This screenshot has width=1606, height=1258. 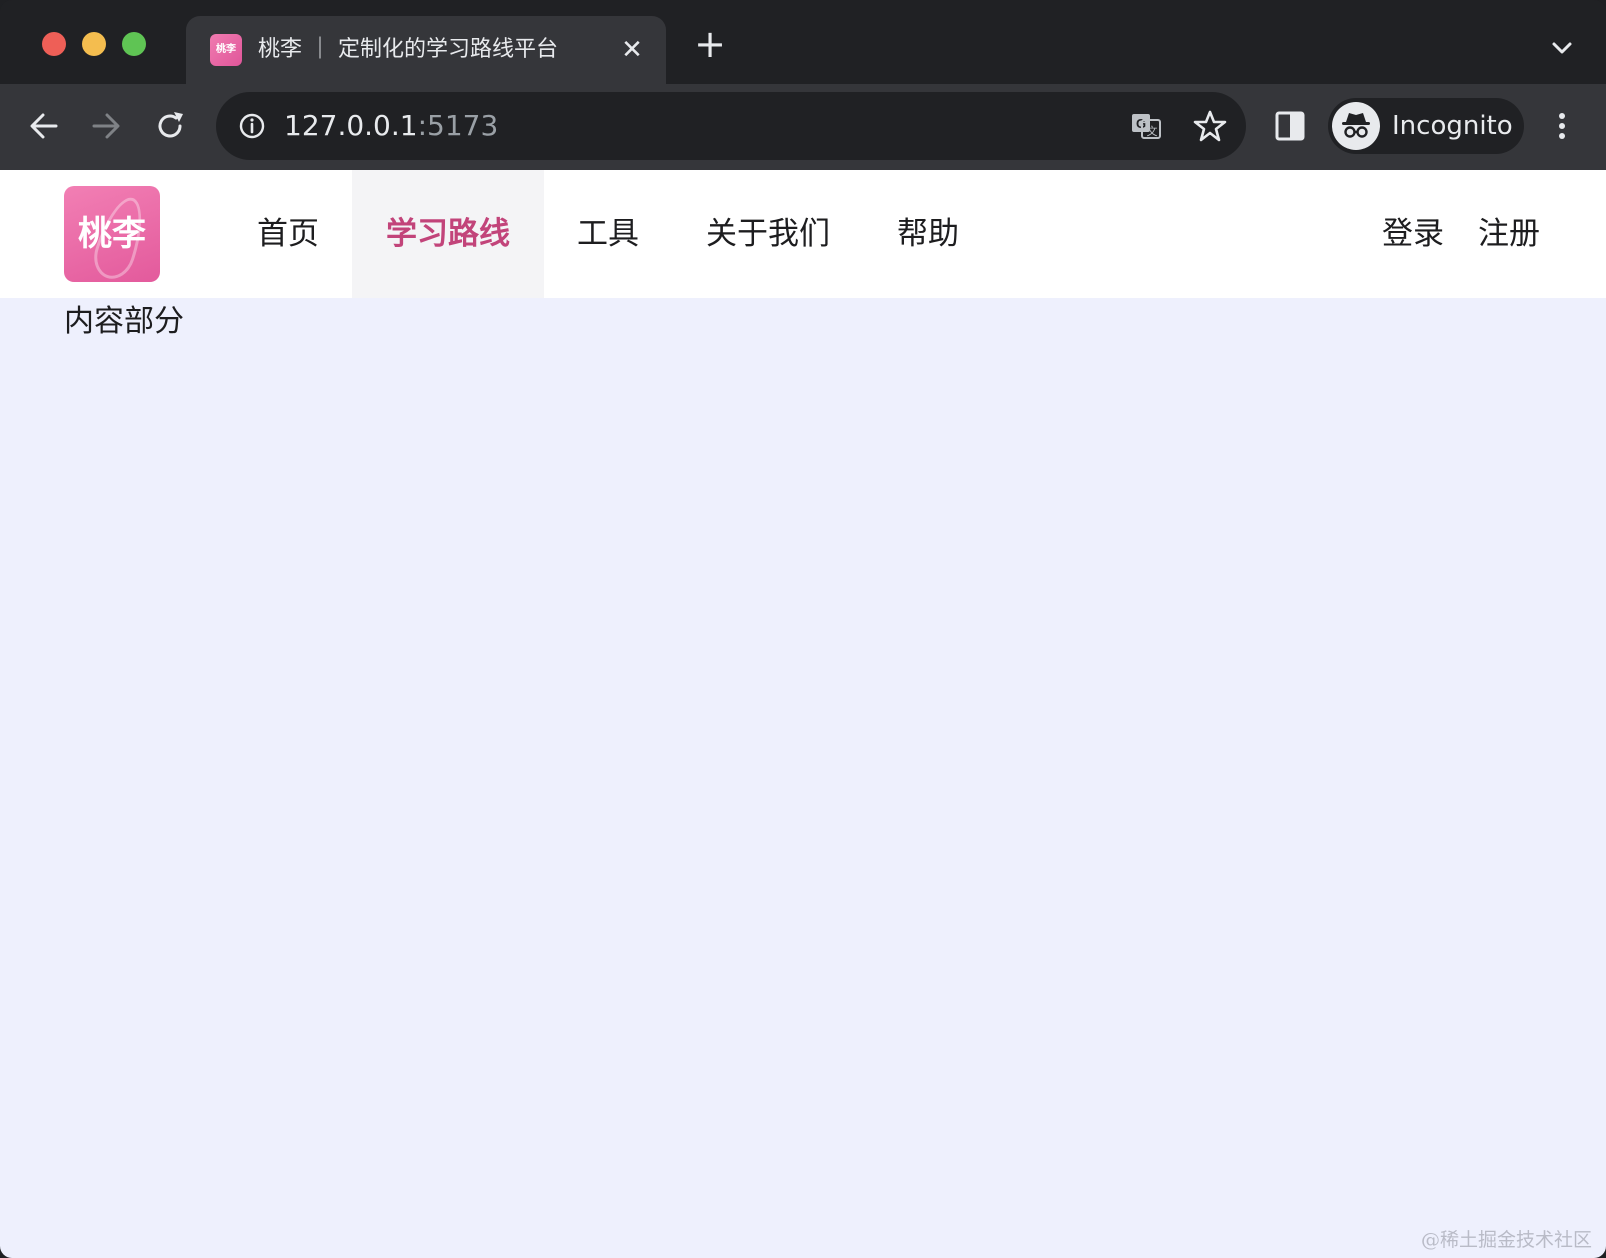 I want to click on back-icon, so click(x=44, y=126).